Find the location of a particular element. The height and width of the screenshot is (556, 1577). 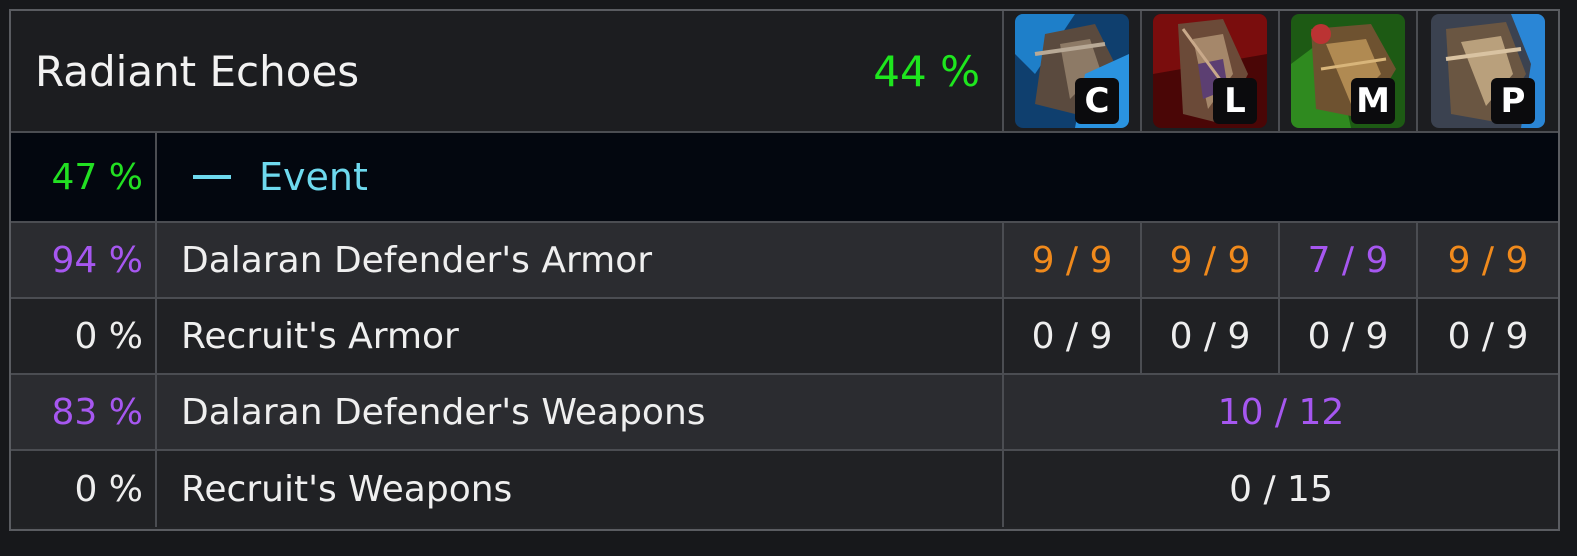

set-name: Dalaran Defender's Weapons is located at coordinates (580, 413).